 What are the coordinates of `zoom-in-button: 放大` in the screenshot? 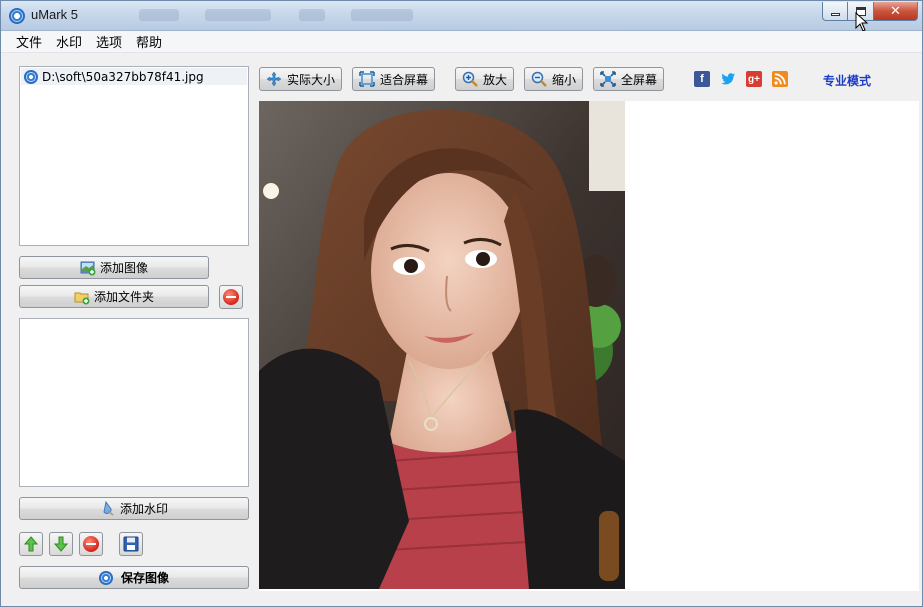 It's located at (485, 79).